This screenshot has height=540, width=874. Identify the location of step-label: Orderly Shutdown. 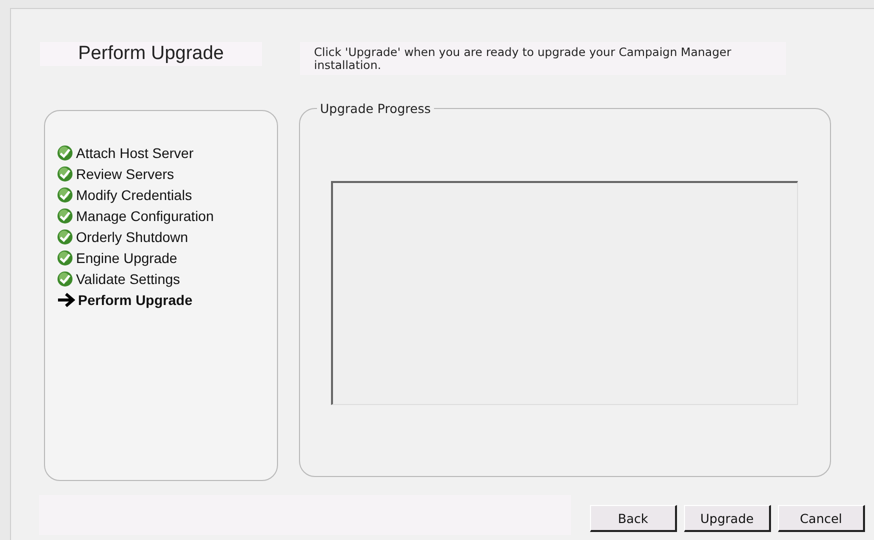
(132, 236).